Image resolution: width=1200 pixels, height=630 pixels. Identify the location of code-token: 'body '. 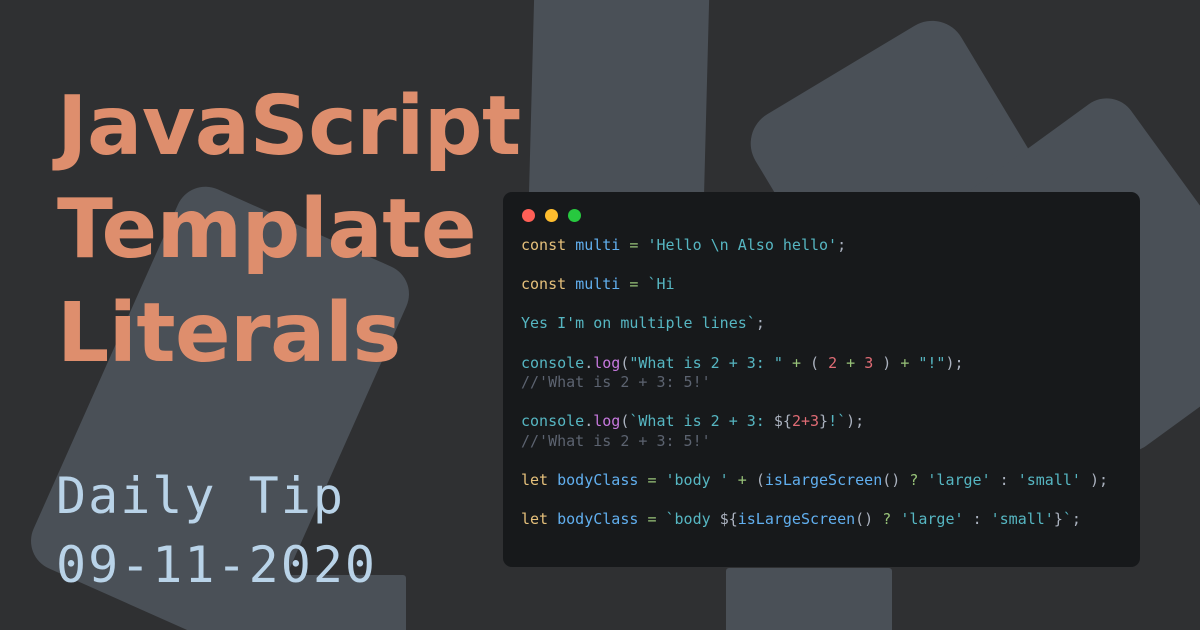
(697, 480).